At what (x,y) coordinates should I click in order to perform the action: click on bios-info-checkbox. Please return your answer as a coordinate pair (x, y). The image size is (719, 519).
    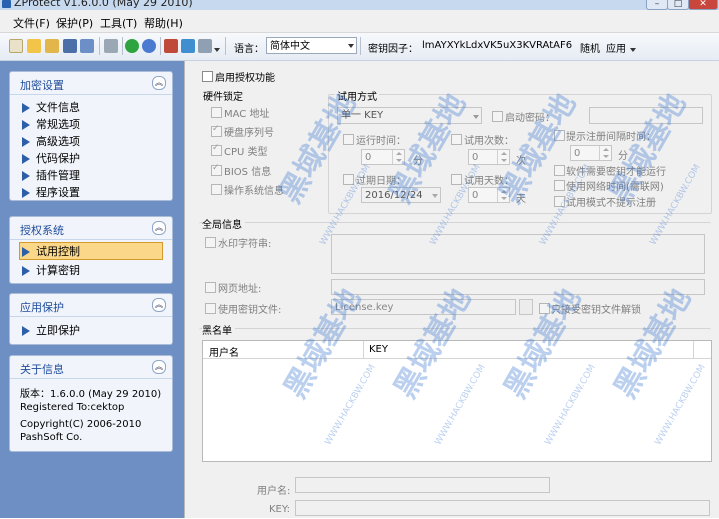
    Looking at the image, I should click on (216, 169).